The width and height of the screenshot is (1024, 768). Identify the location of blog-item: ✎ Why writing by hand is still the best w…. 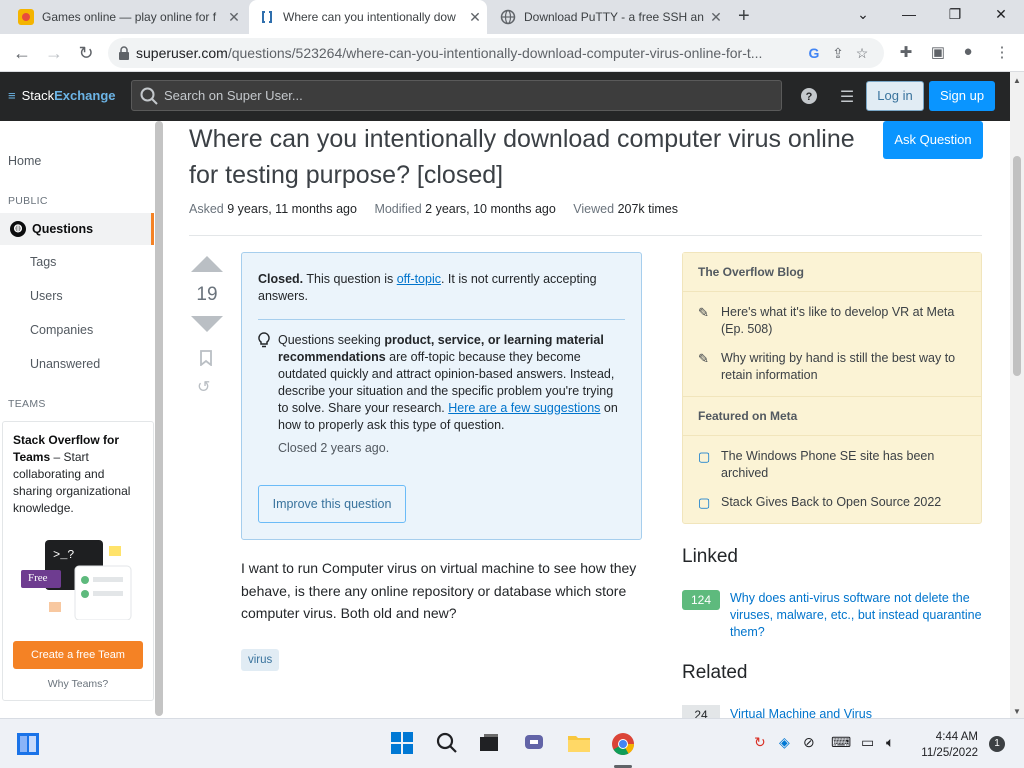
(832, 367).